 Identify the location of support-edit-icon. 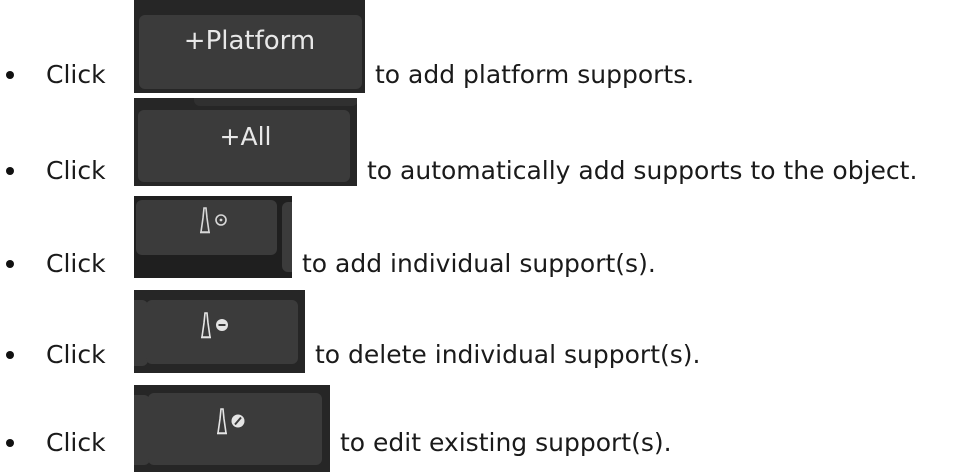
(231, 421).